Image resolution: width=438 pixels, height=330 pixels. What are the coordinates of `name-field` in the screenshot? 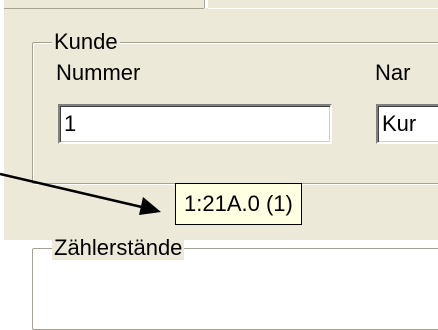 It's located at (407, 124).